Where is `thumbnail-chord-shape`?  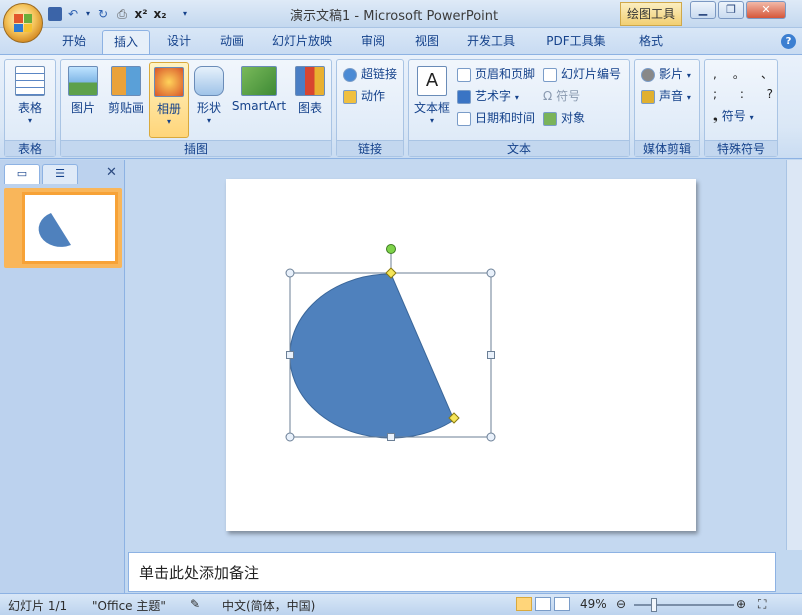 thumbnail-chord-shape is located at coordinates (54, 230).